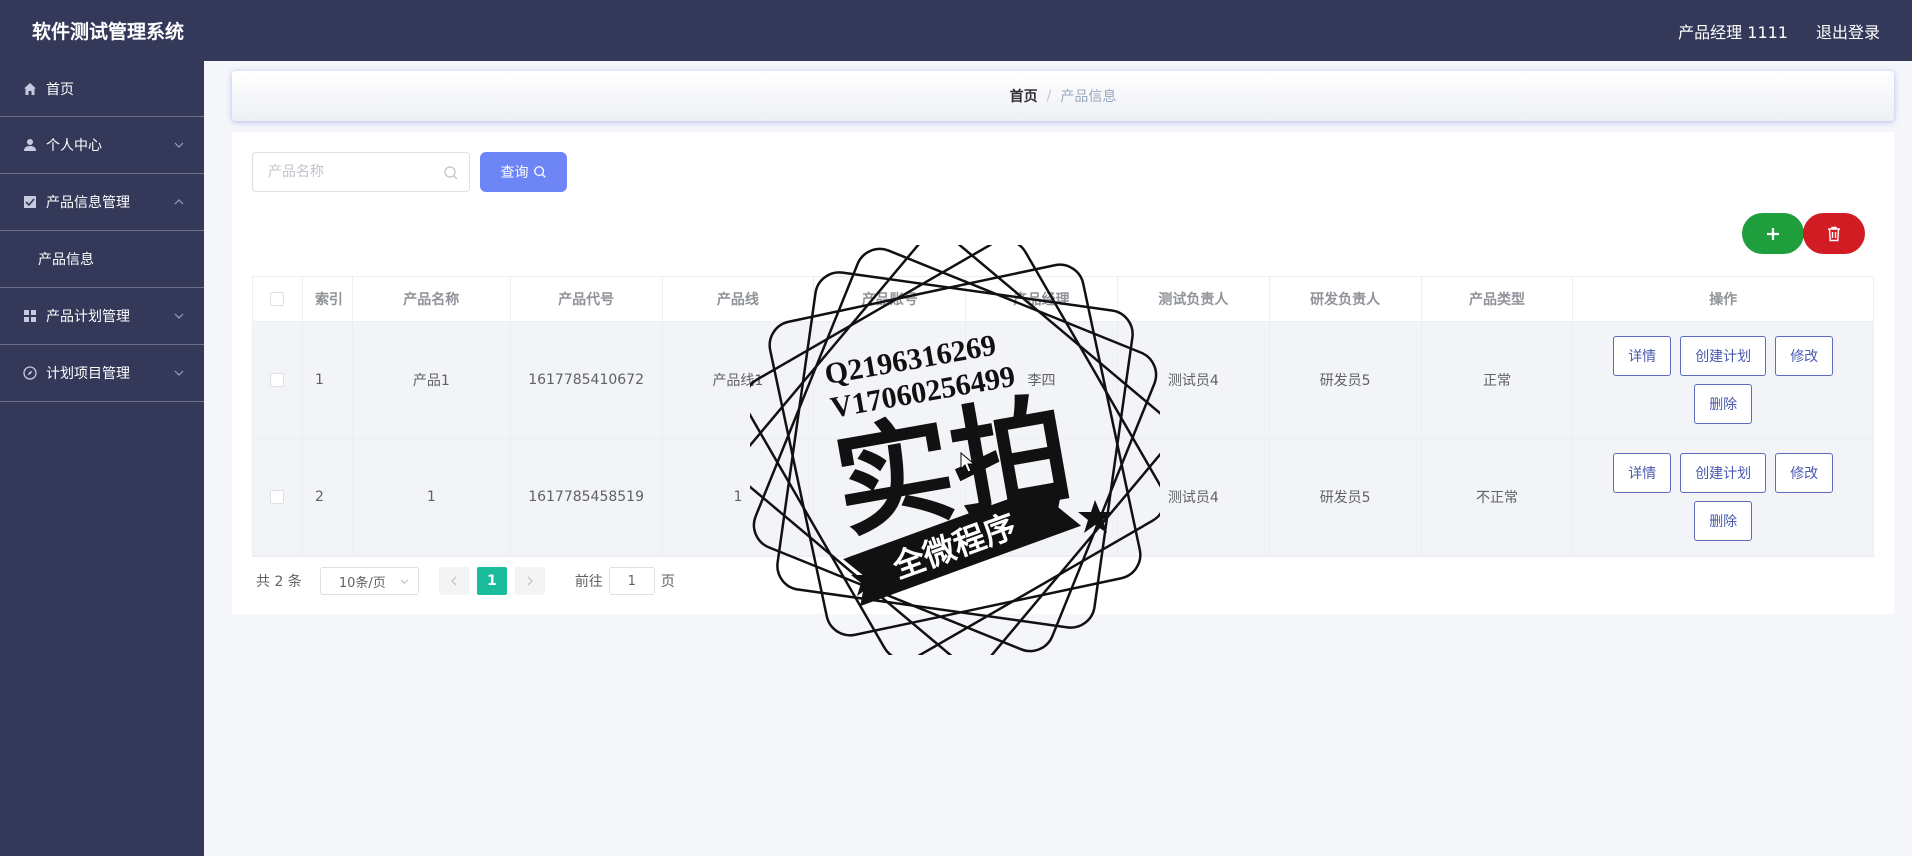  Describe the element at coordinates (432, 380) in the screenshot. I see `cell-product-name: 产品1` at that location.